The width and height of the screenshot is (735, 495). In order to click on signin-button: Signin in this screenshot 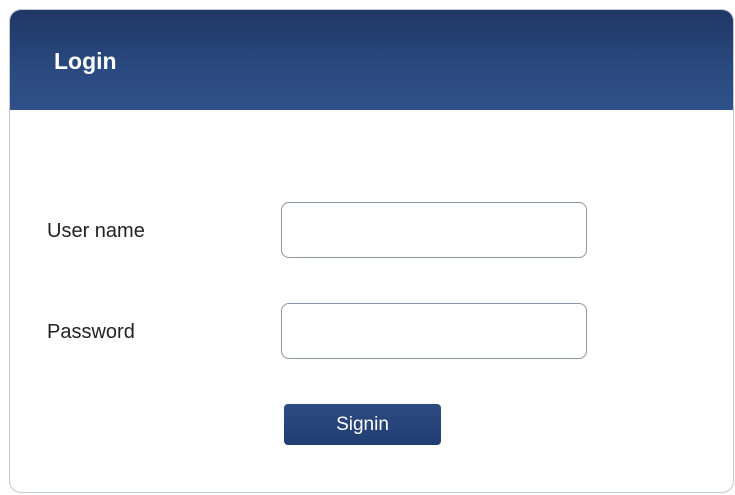, I will do `click(362, 424)`.